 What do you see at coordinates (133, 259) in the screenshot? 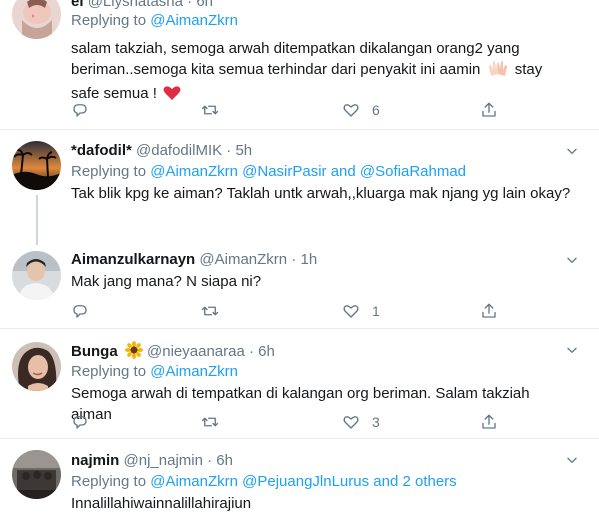
I see `author-name: Aimanzulkarnayn` at bounding box center [133, 259].